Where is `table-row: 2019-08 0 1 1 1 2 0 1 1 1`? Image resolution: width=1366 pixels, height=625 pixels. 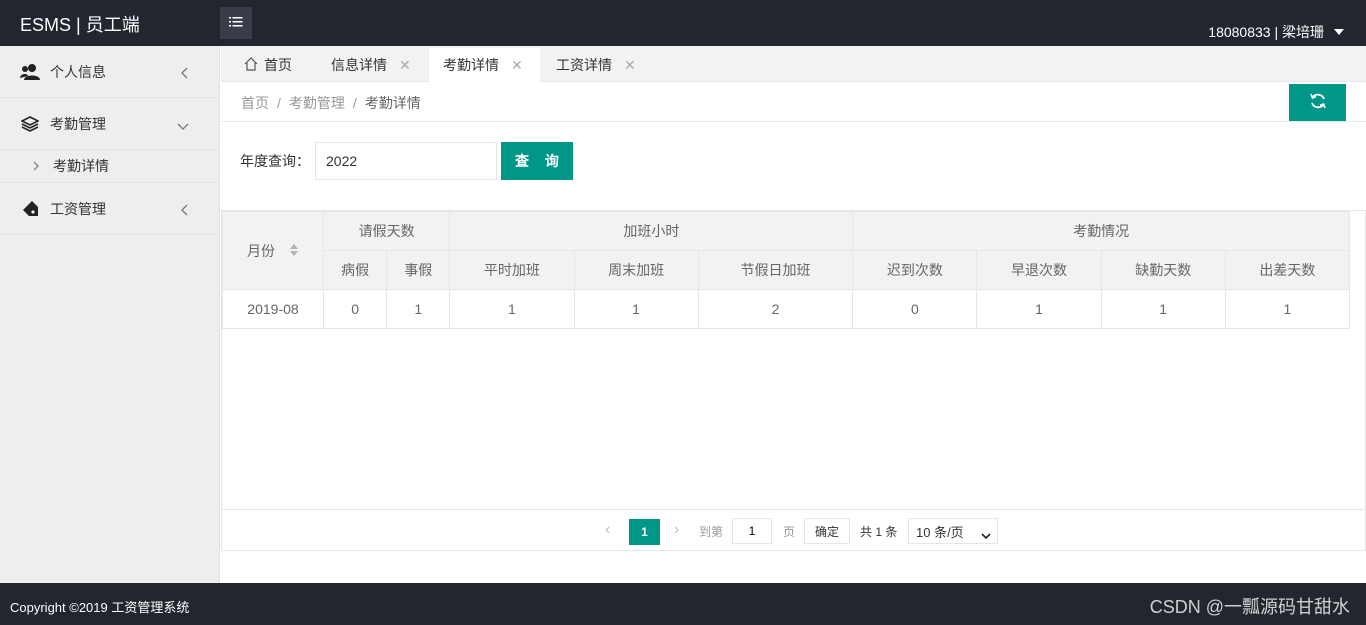
table-row: 2019-08 0 1 1 1 2 0 1 1 1 is located at coordinates (786, 309).